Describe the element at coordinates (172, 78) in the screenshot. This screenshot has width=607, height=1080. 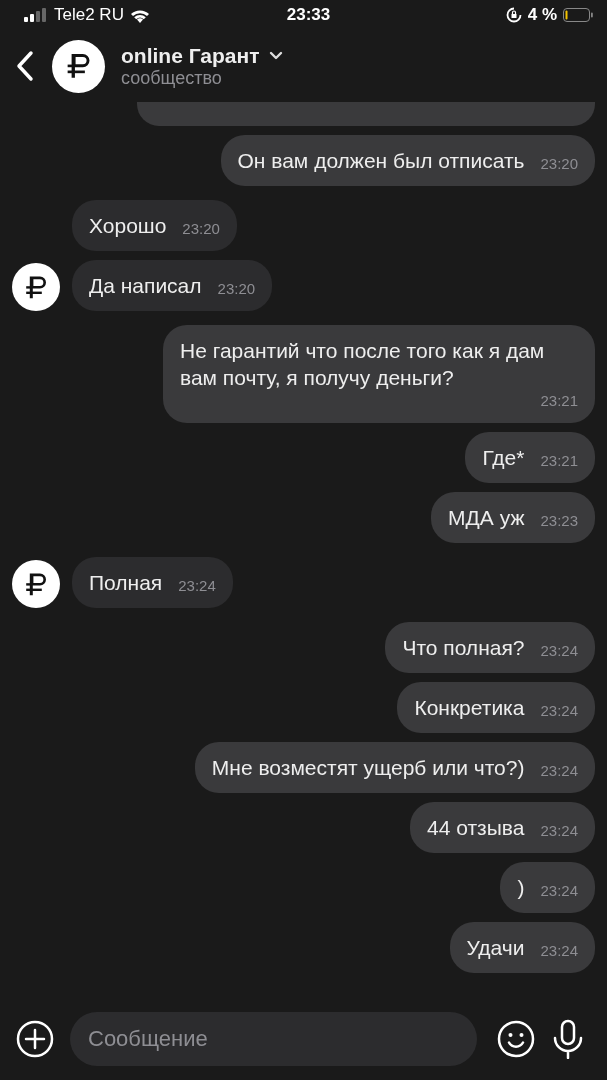
I see `chat-subtitle: сообщество` at that location.